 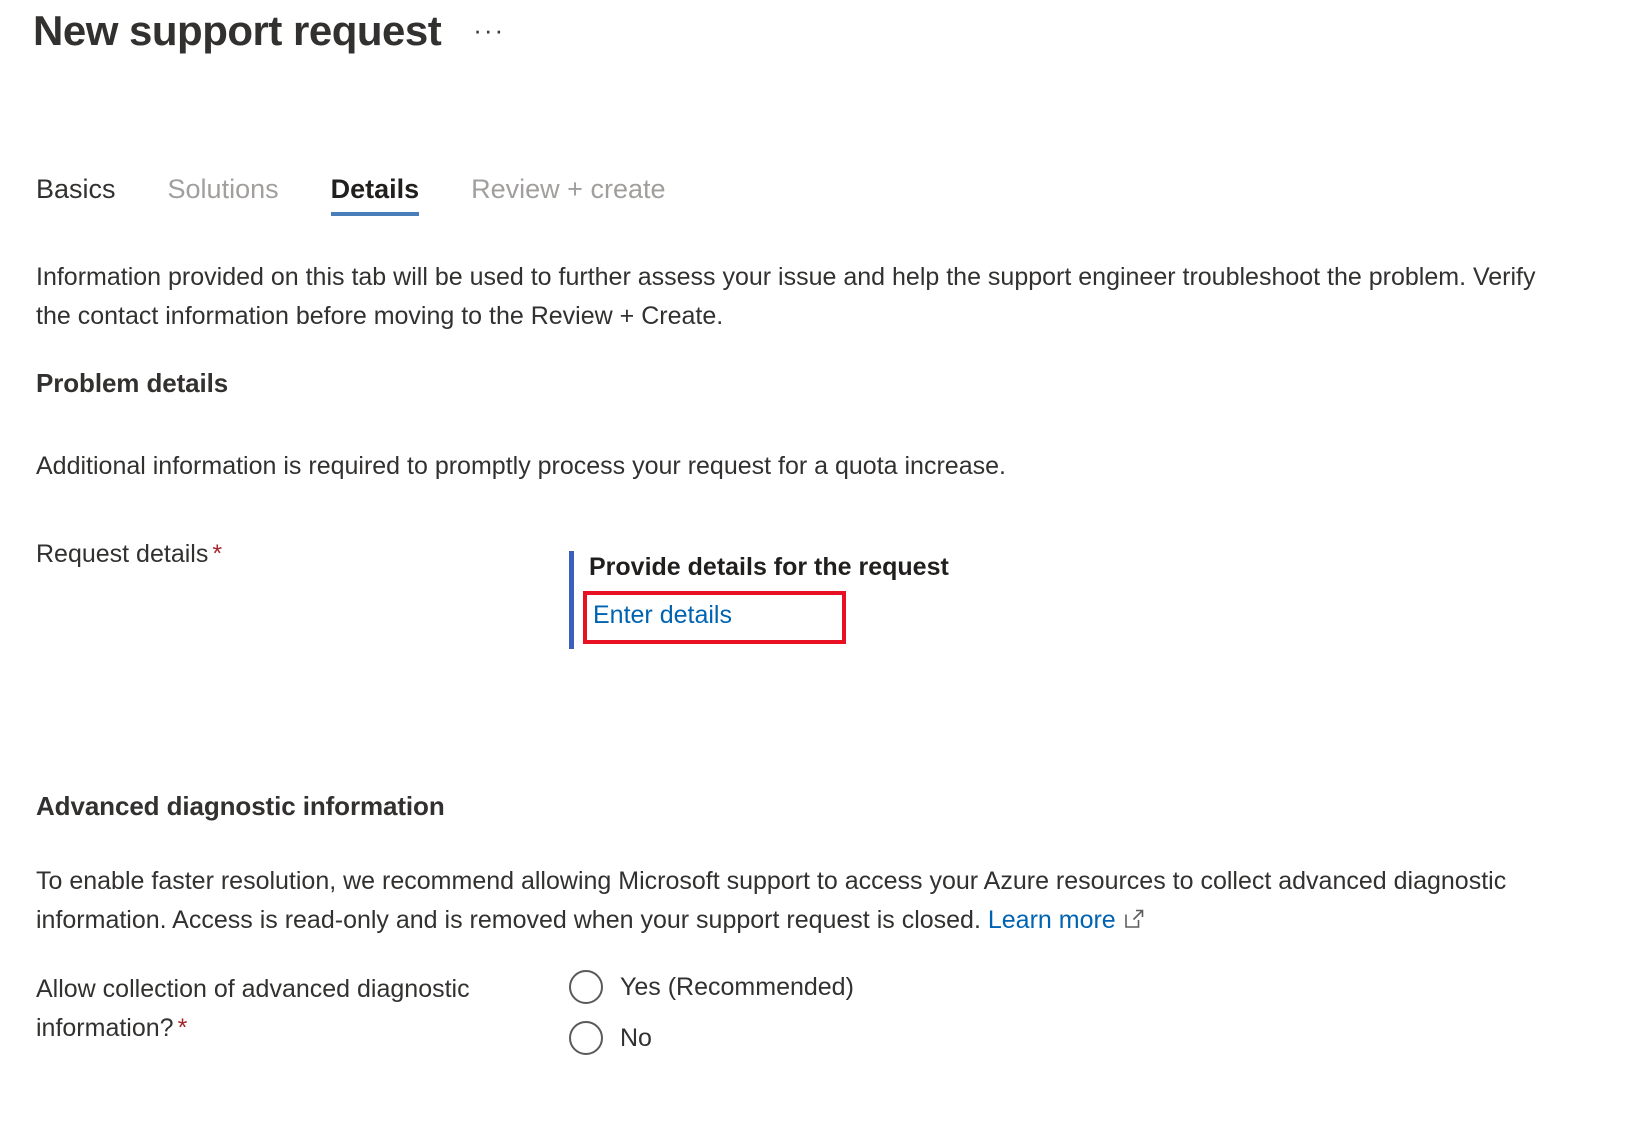 I want to click on tab-solutions: Solutions, so click(x=236, y=197).